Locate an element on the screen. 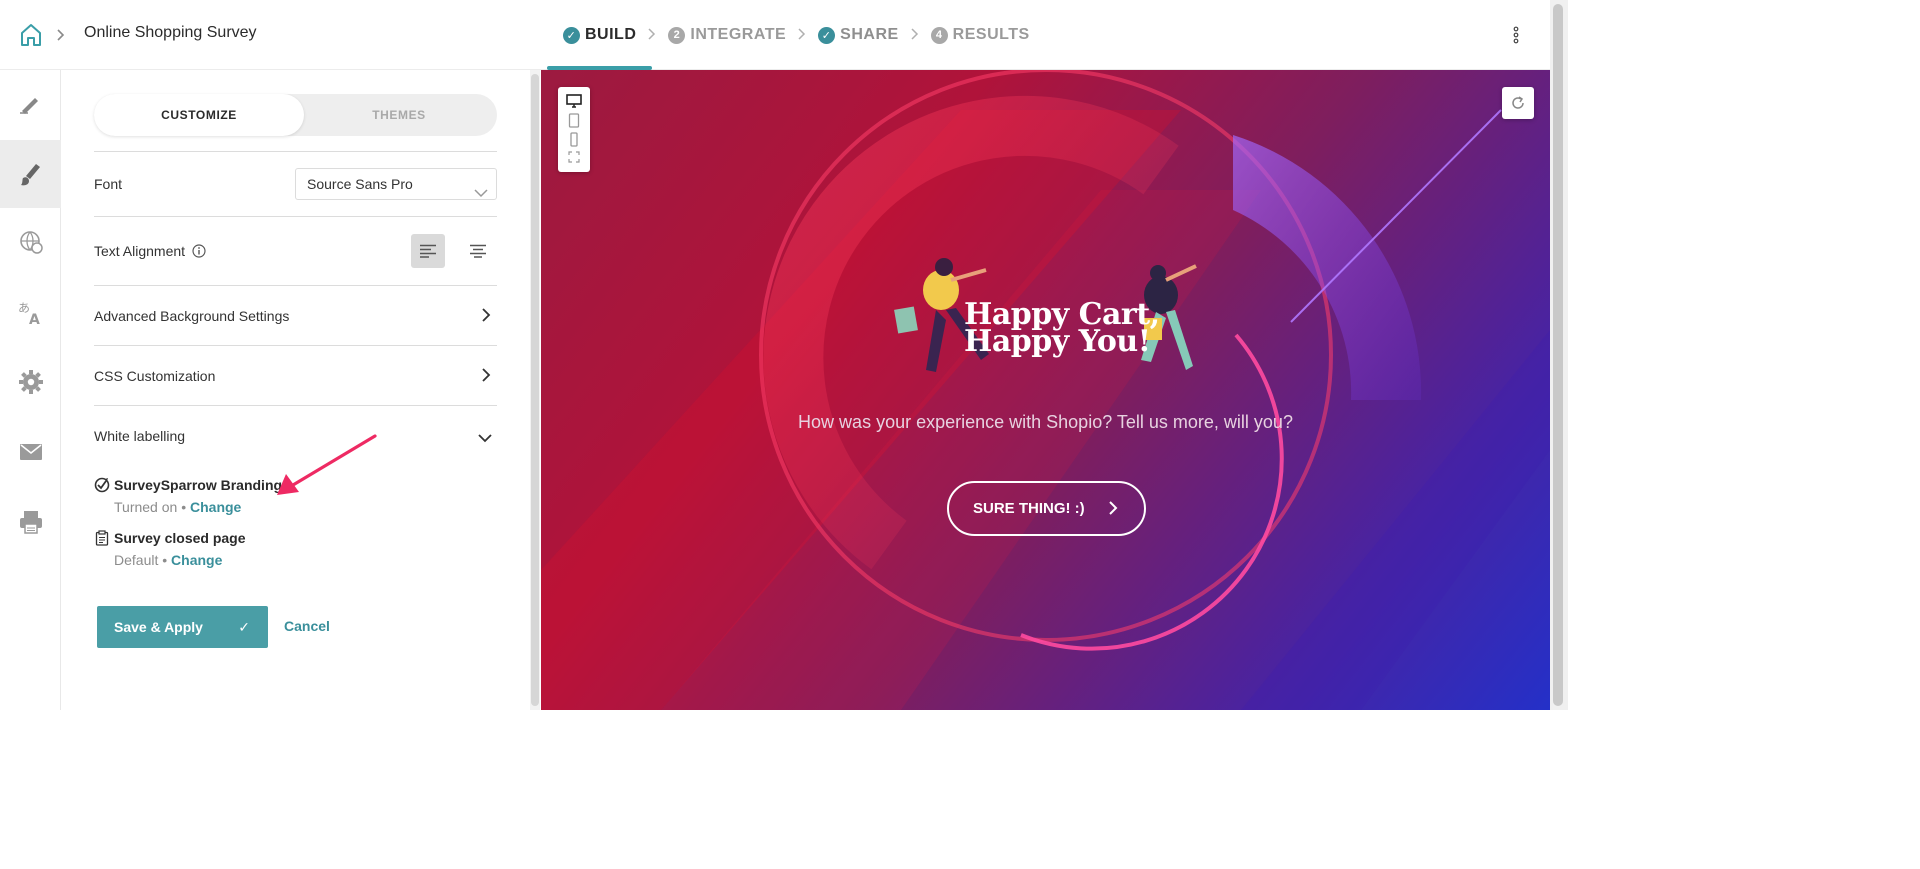 The width and height of the screenshot is (1920, 869). hero-headline-line-2: Happy You! is located at coordinates (1057, 341).